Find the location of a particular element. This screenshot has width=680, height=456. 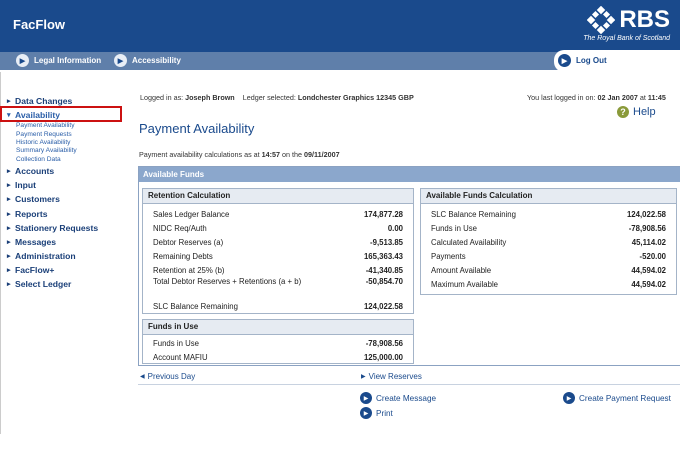

create-message-button: ▶ Create Message is located at coordinates (398, 398).